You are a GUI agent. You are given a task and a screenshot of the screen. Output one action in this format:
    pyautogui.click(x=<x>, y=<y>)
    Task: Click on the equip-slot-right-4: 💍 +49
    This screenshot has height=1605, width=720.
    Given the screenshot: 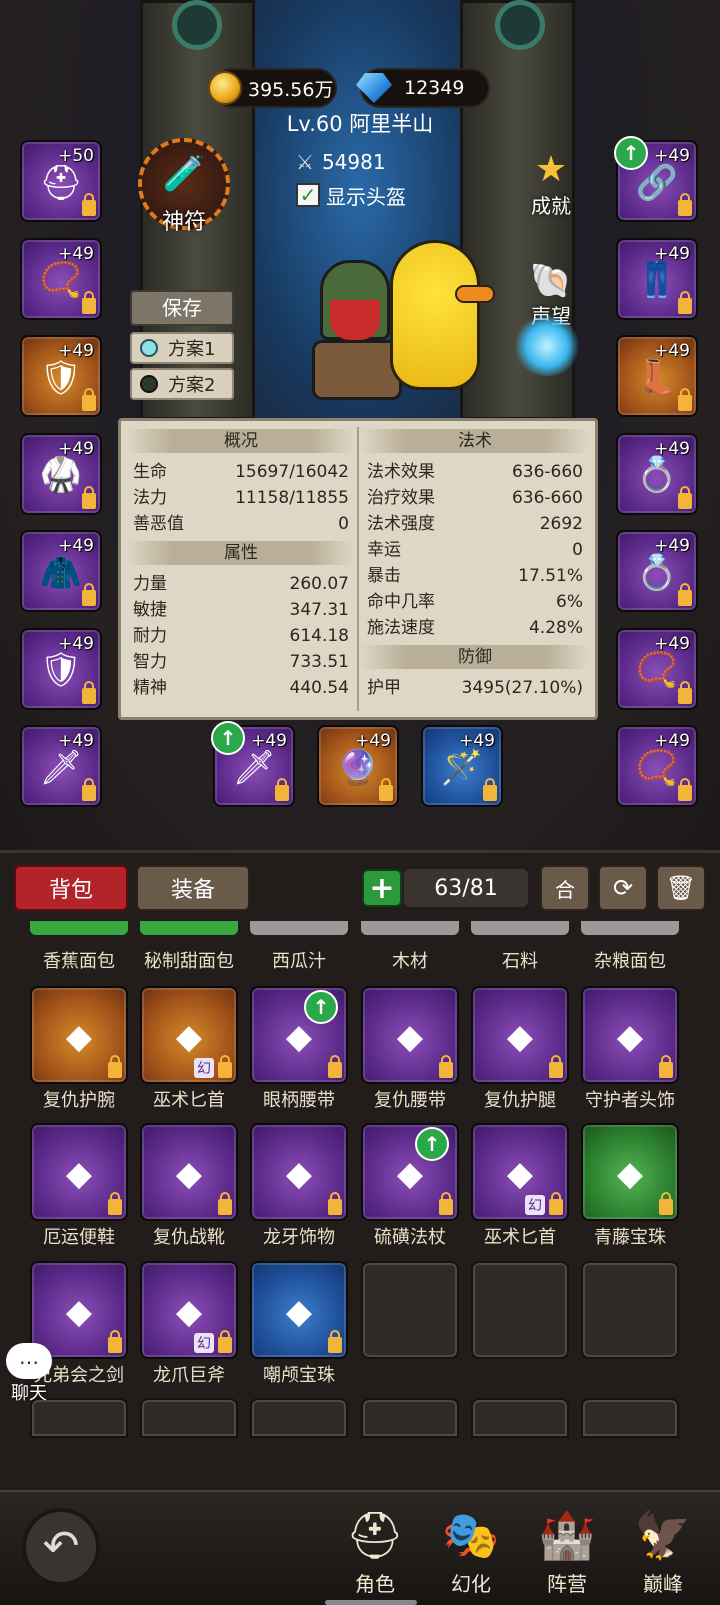 What is the action you would take?
    pyautogui.click(x=657, y=473)
    